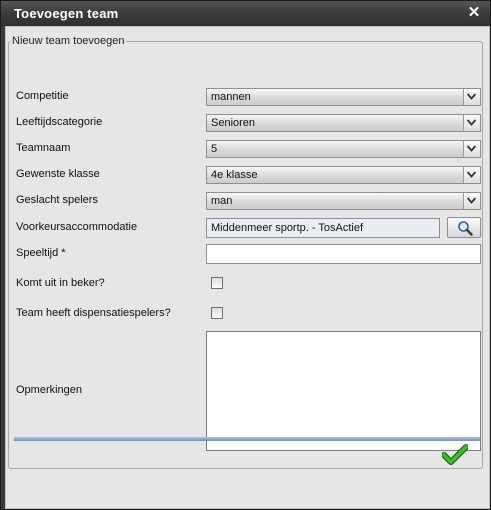 Image resolution: width=491 pixels, height=510 pixels. I want to click on speeltijd-label: Speeltijd *, so click(41, 253).